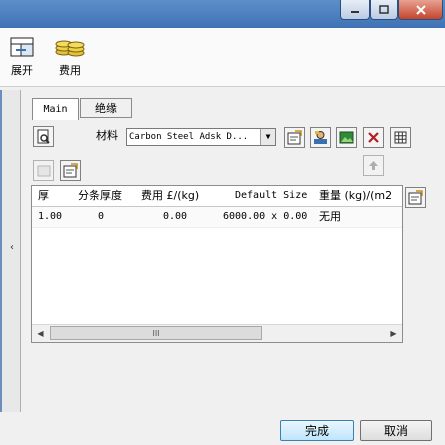 The width and height of the screenshot is (445, 445). I want to click on assign-user-button, so click(320, 137).